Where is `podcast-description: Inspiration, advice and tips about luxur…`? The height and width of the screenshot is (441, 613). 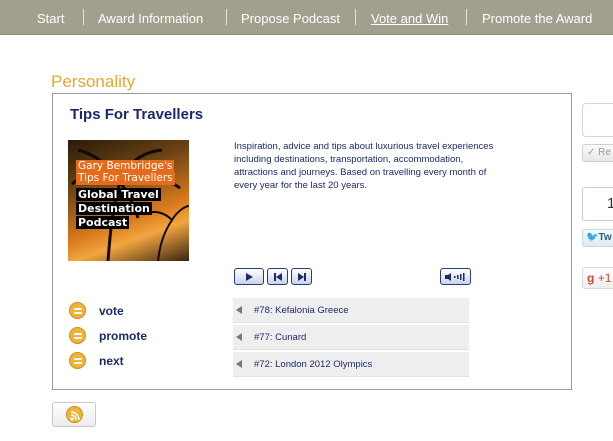 podcast-description: Inspiration, advice and tips about luxur… is located at coordinates (364, 166).